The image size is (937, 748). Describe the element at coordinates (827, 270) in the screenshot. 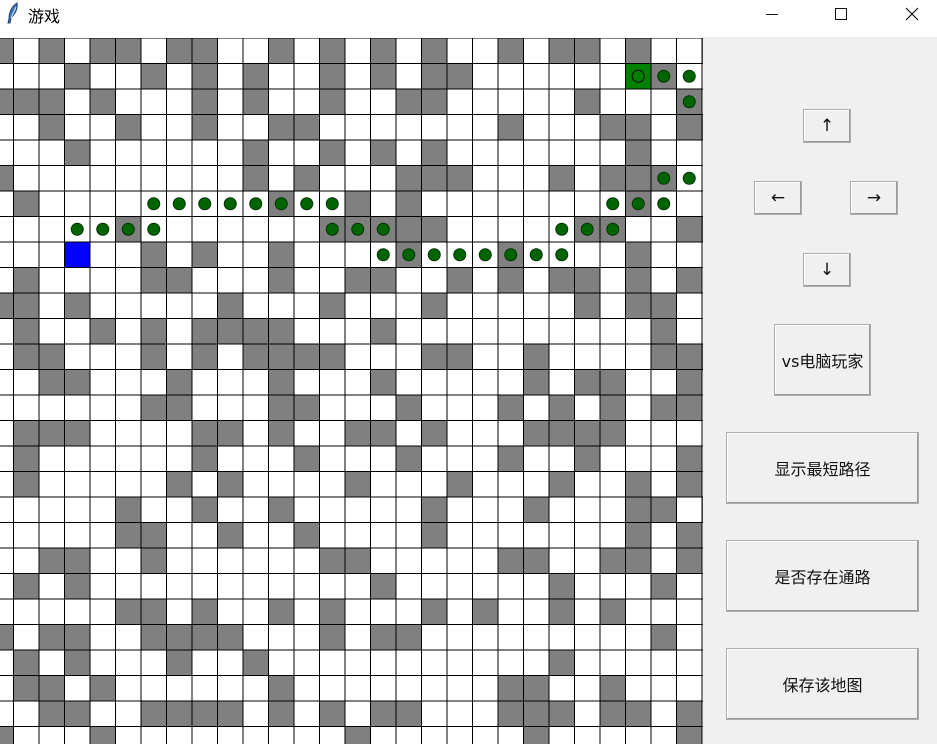

I see `move-down-button: ↓` at that location.